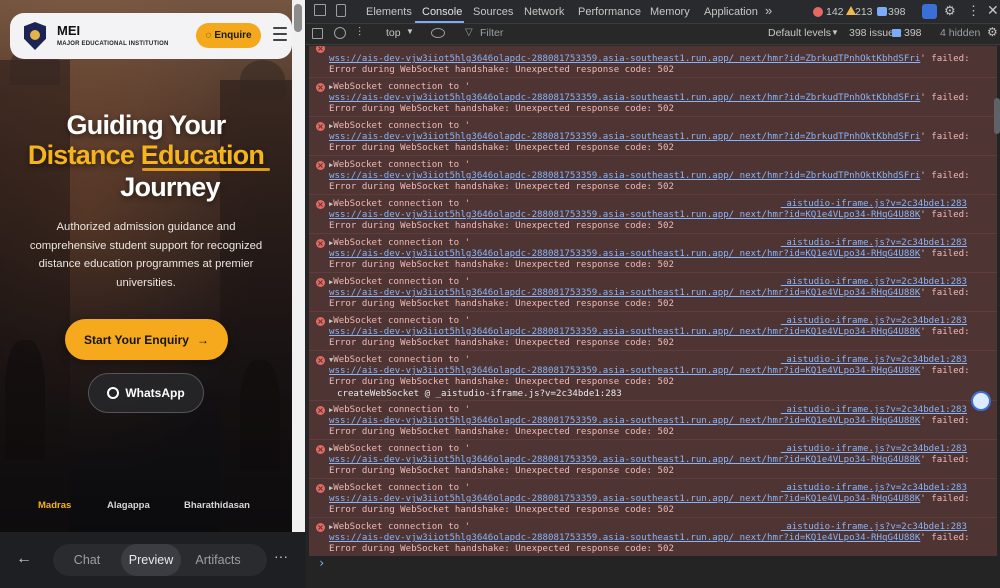 The image size is (1000, 588). Describe the element at coordinates (544, 12) in the screenshot. I see `tab-network: Network` at that location.